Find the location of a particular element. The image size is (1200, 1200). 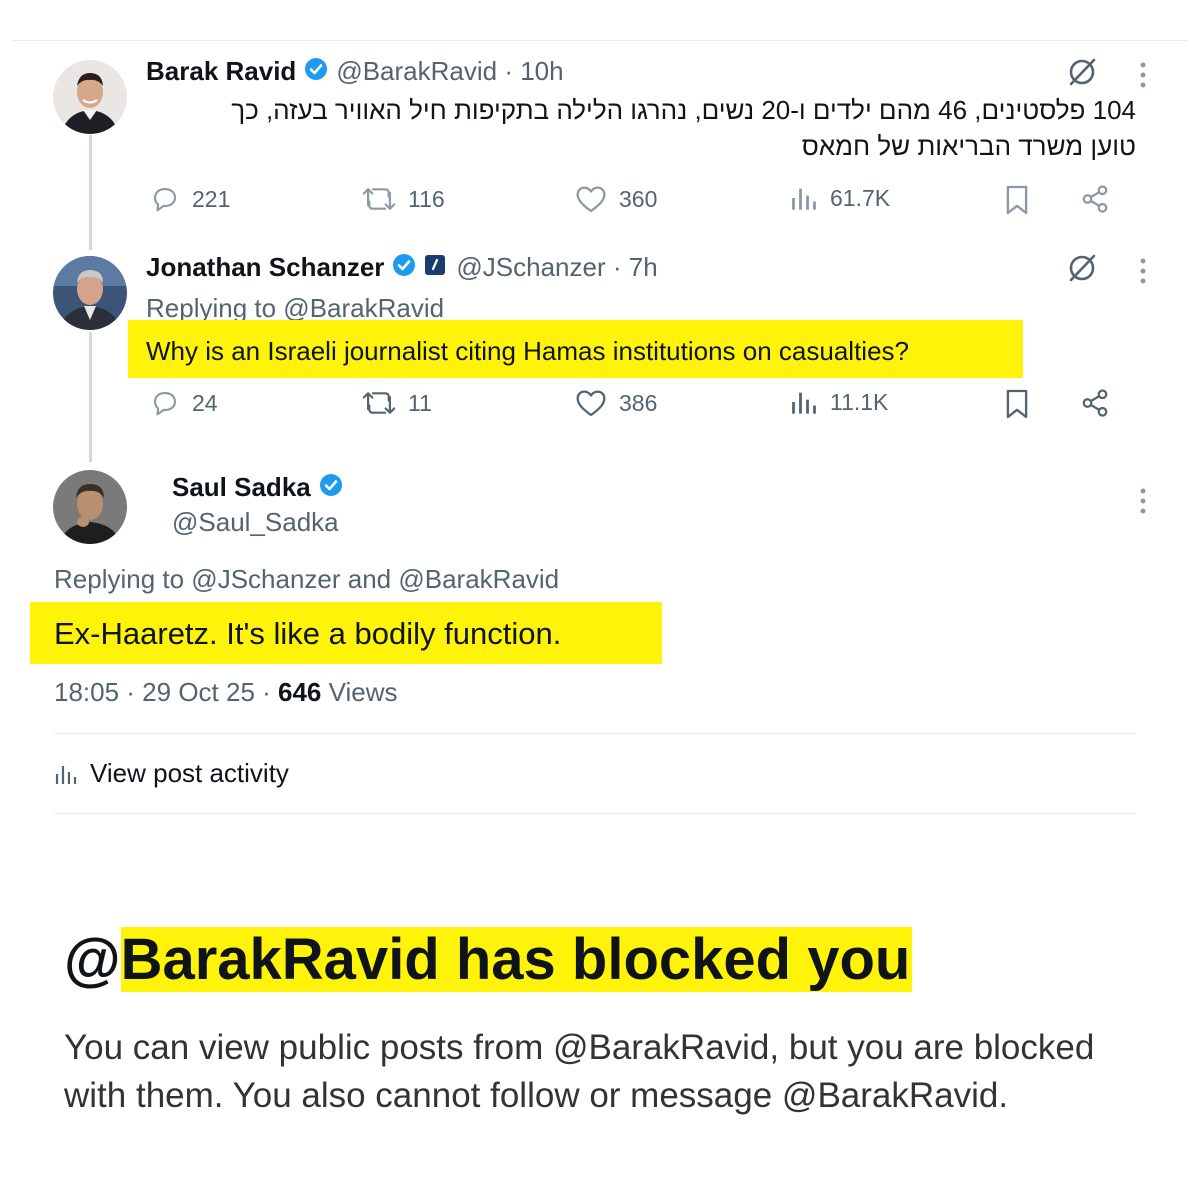

tweet-header: Jonathan Schanzer @JSchanzer · 7h is located at coordinates (402, 267).